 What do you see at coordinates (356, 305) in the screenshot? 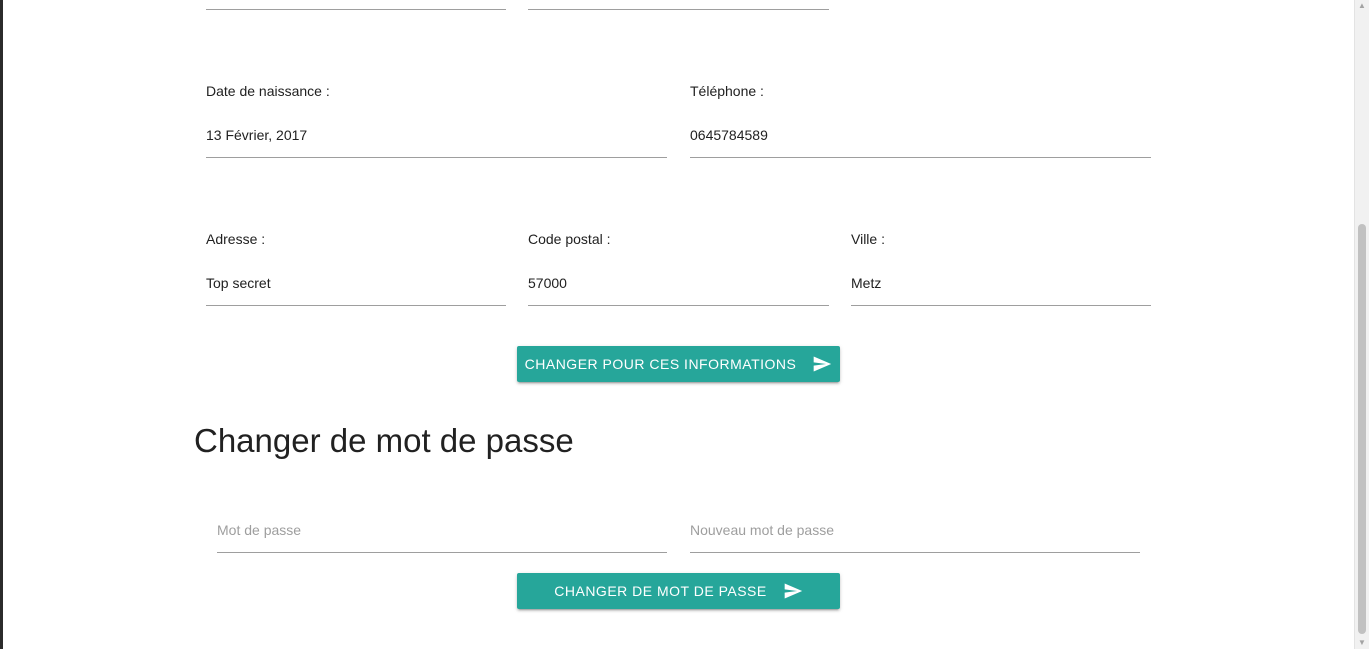
I see `address-underline` at bounding box center [356, 305].